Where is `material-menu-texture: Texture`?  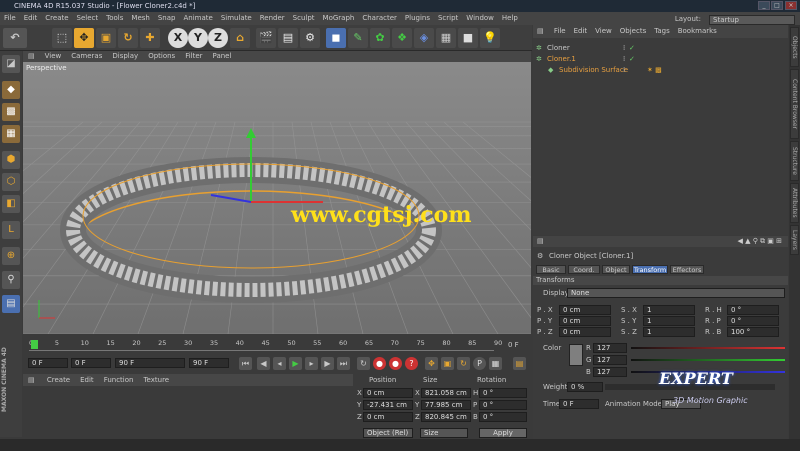 material-menu-texture: Texture is located at coordinates (156, 380).